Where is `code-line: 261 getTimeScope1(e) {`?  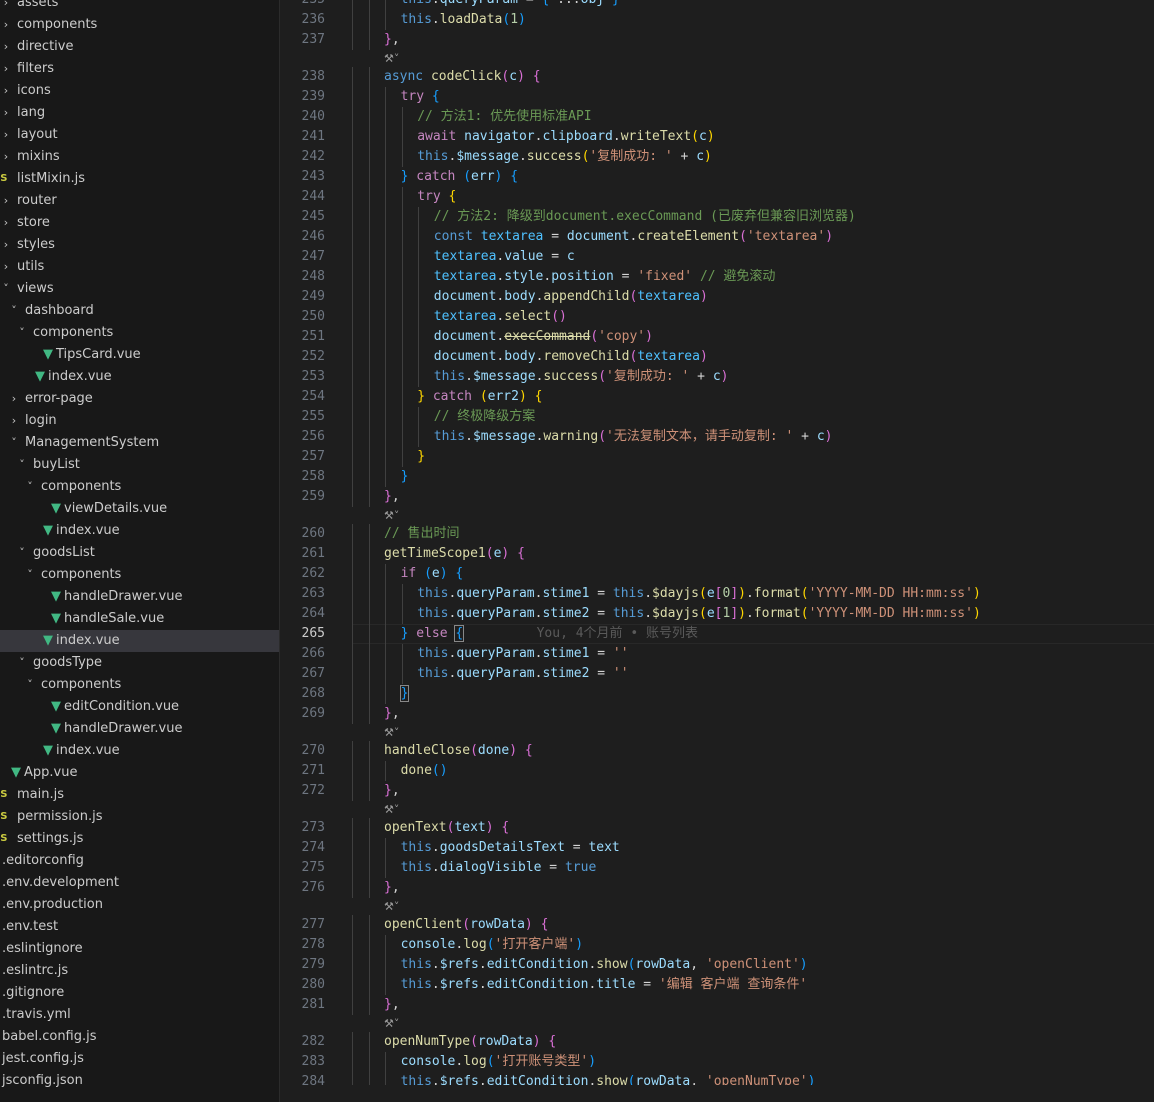
code-line: 261 getTimeScope1(e) { is located at coordinates (717, 554).